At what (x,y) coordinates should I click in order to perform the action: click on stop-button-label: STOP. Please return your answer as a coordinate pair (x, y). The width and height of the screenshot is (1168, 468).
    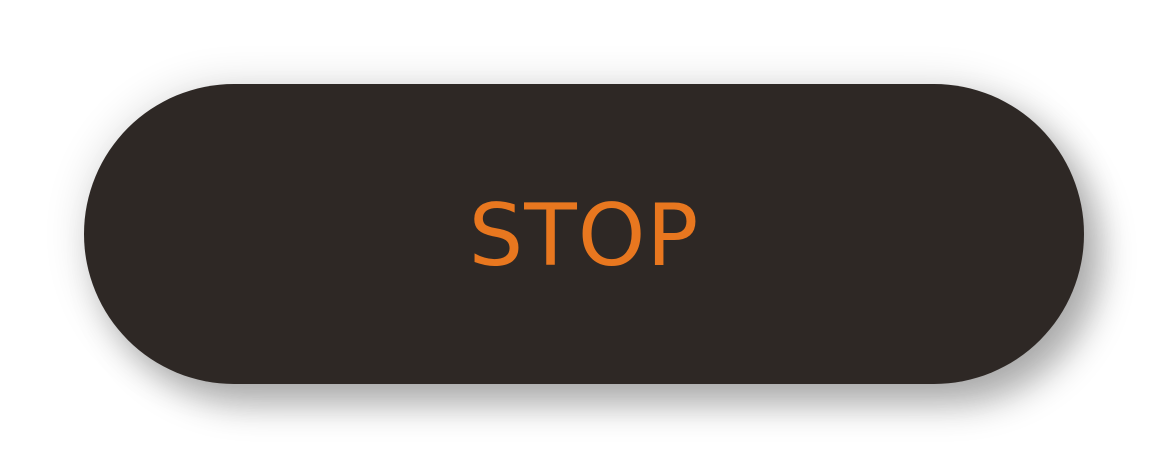
    Looking at the image, I should click on (584, 236).